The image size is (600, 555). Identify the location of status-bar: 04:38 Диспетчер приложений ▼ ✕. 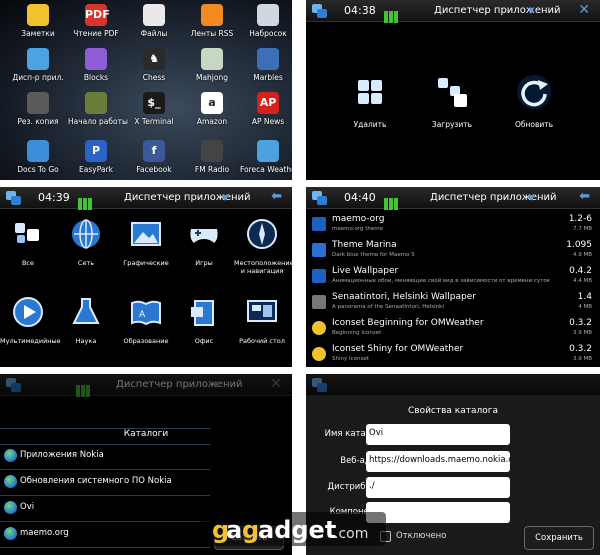
(453, 11).